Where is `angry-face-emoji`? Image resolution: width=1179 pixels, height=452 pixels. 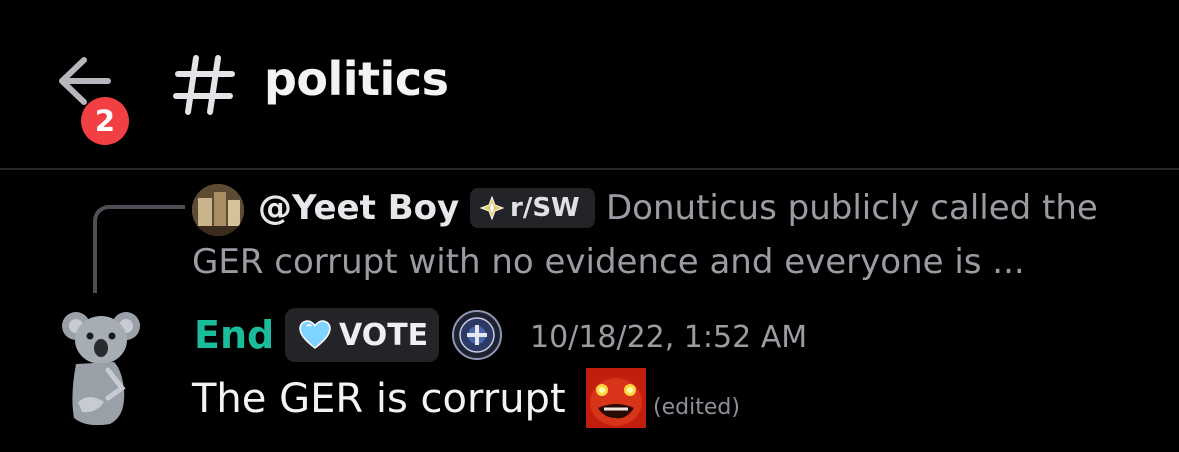
angry-face-emoji is located at coordinates (616, 398).